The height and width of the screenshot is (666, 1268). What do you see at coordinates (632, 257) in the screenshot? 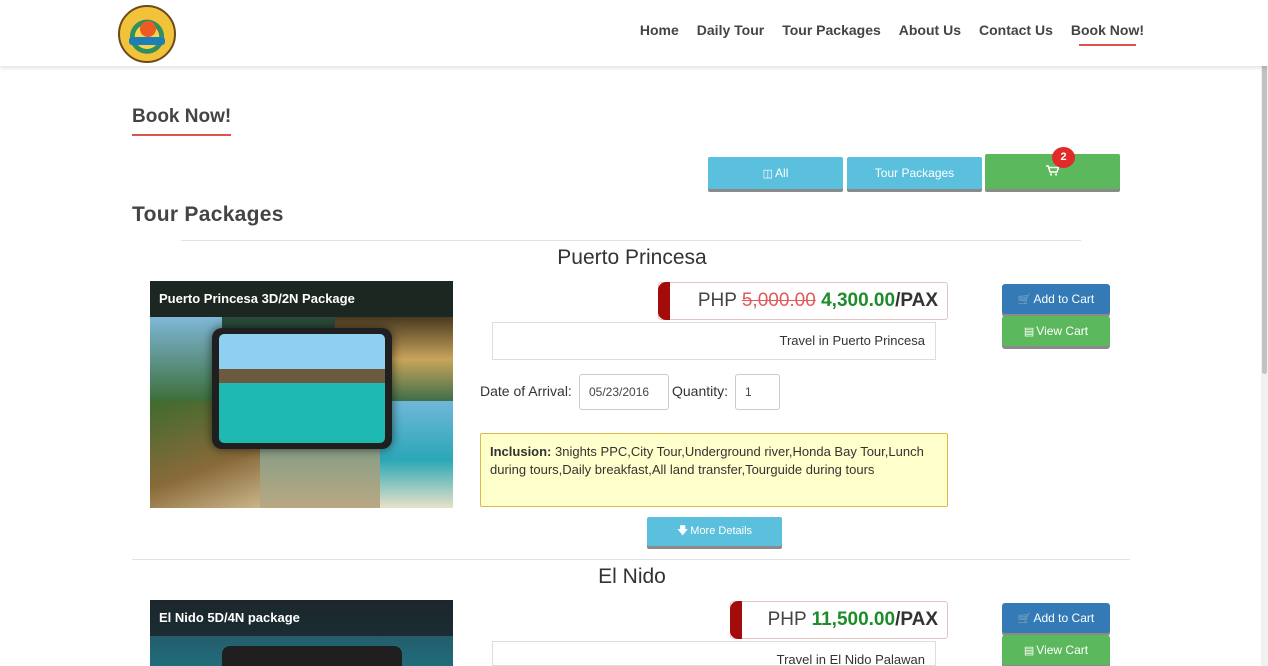
I see `package-place-title: Puerto Princesa` at bounding box center [632, 257].